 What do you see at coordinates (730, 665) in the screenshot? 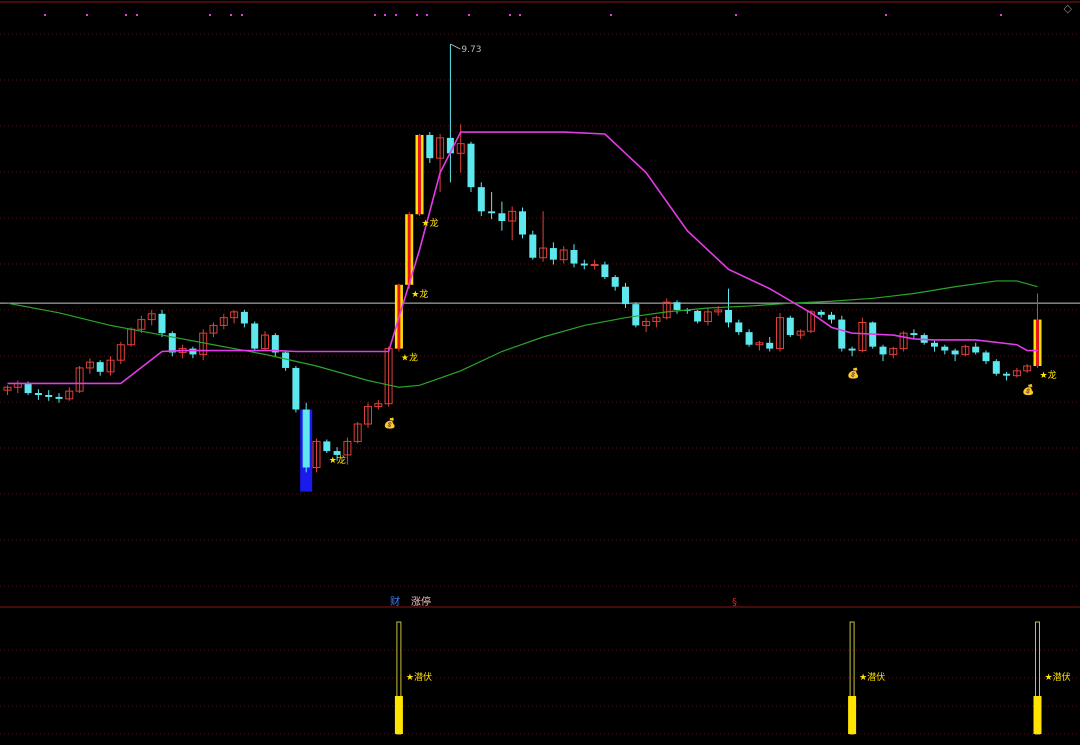
I see `sub-chart: 财 涨停 § ★潜伏 ★潜伏 ★潜伏` at bounding box center [730, 665].